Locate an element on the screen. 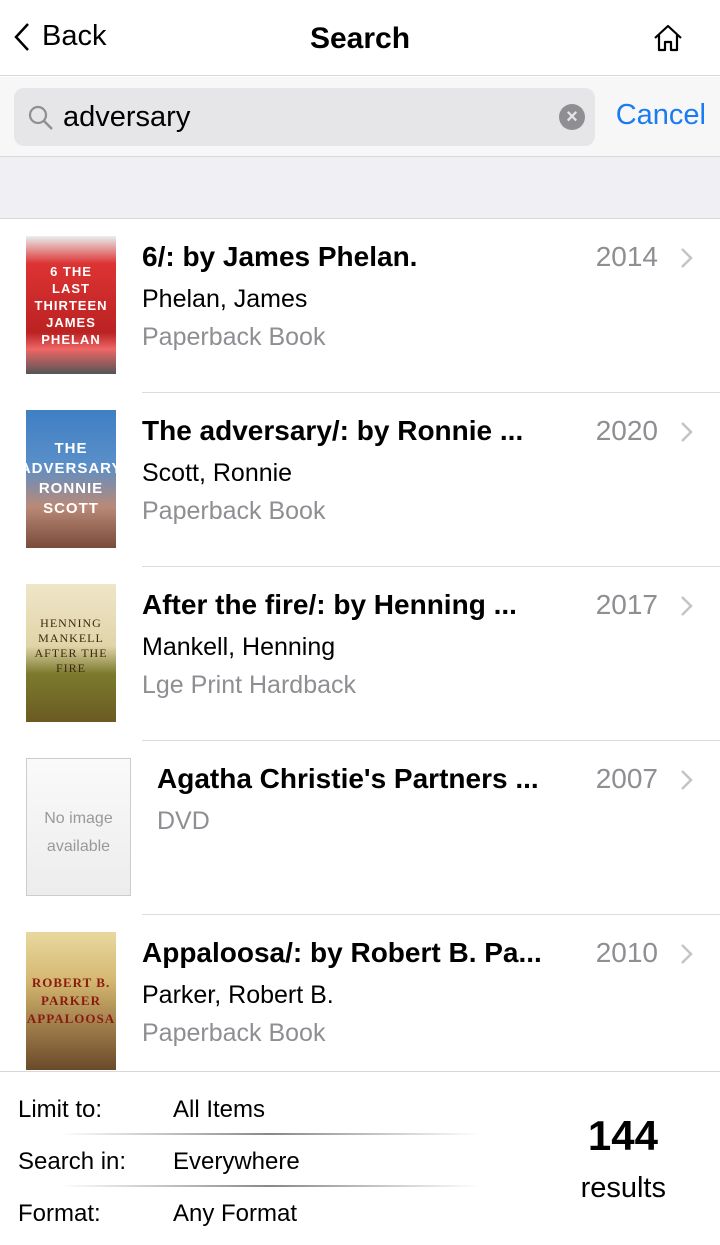 This screenshot has width=720, height=1245. result-year: 2014 is located at coordinates (626, 256).